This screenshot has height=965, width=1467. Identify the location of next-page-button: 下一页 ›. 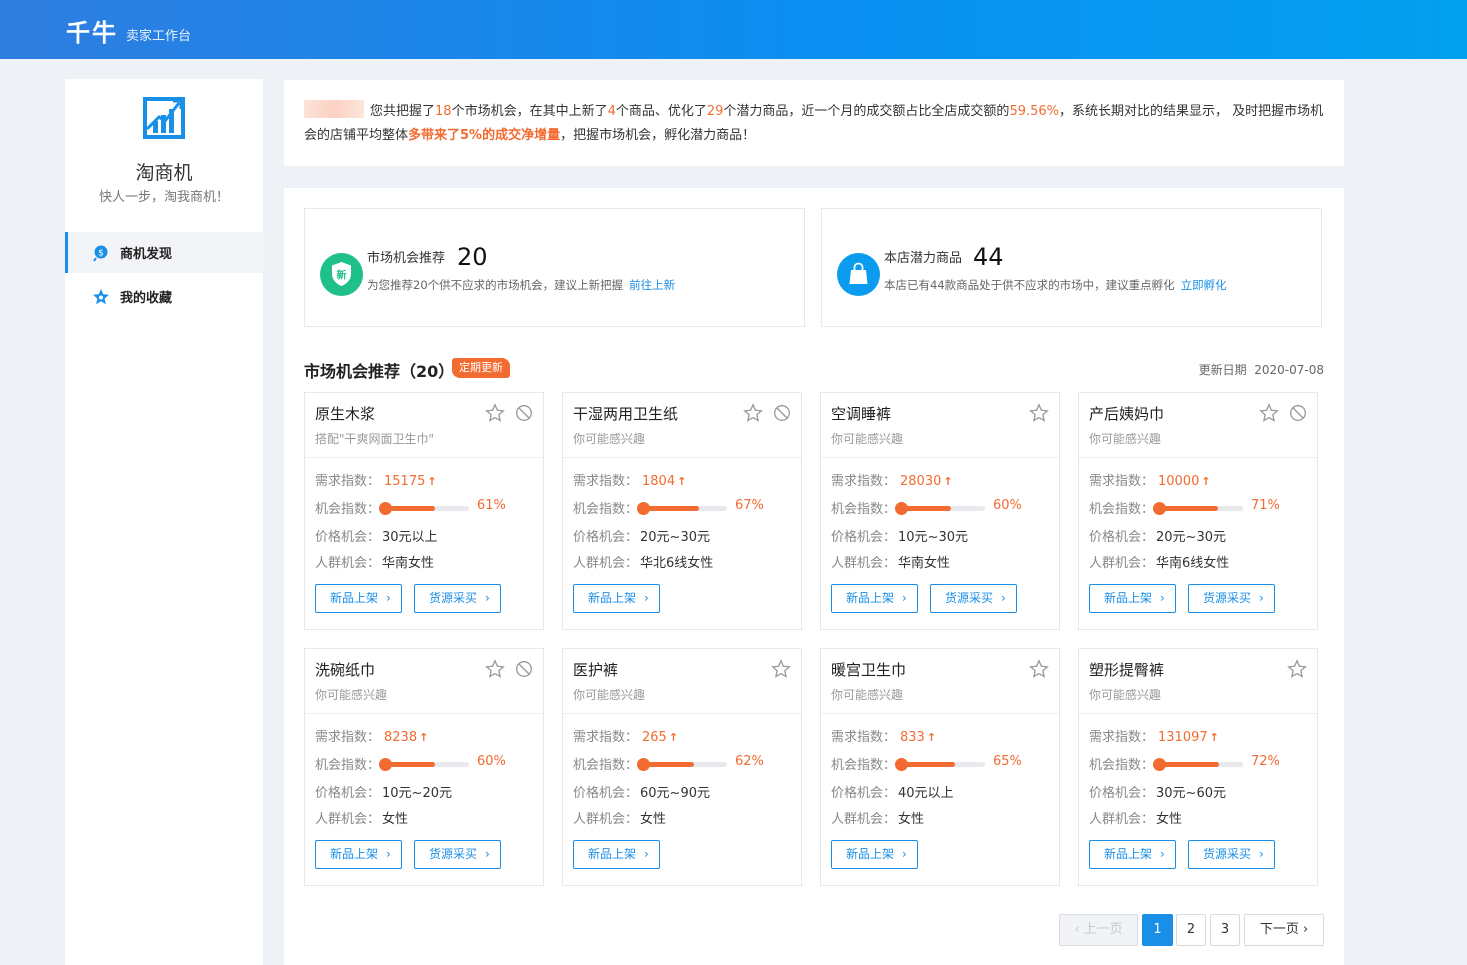
(1284, 930).